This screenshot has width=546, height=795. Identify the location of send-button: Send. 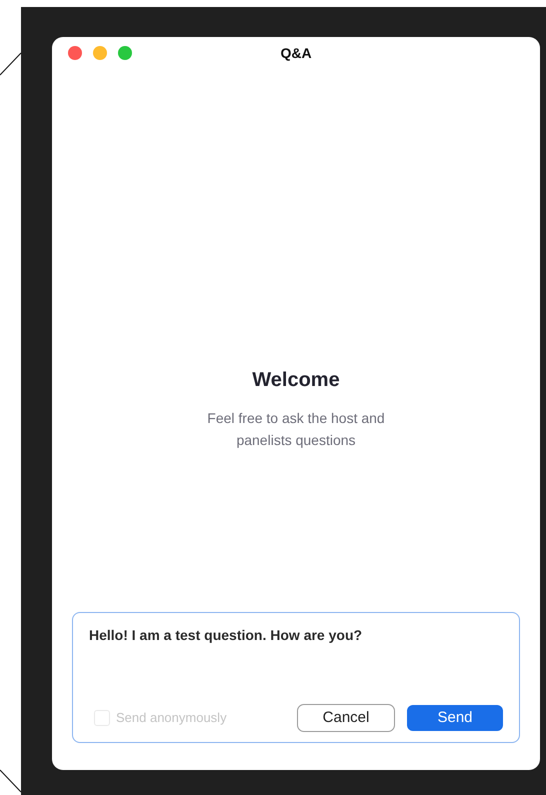
(455, 718).